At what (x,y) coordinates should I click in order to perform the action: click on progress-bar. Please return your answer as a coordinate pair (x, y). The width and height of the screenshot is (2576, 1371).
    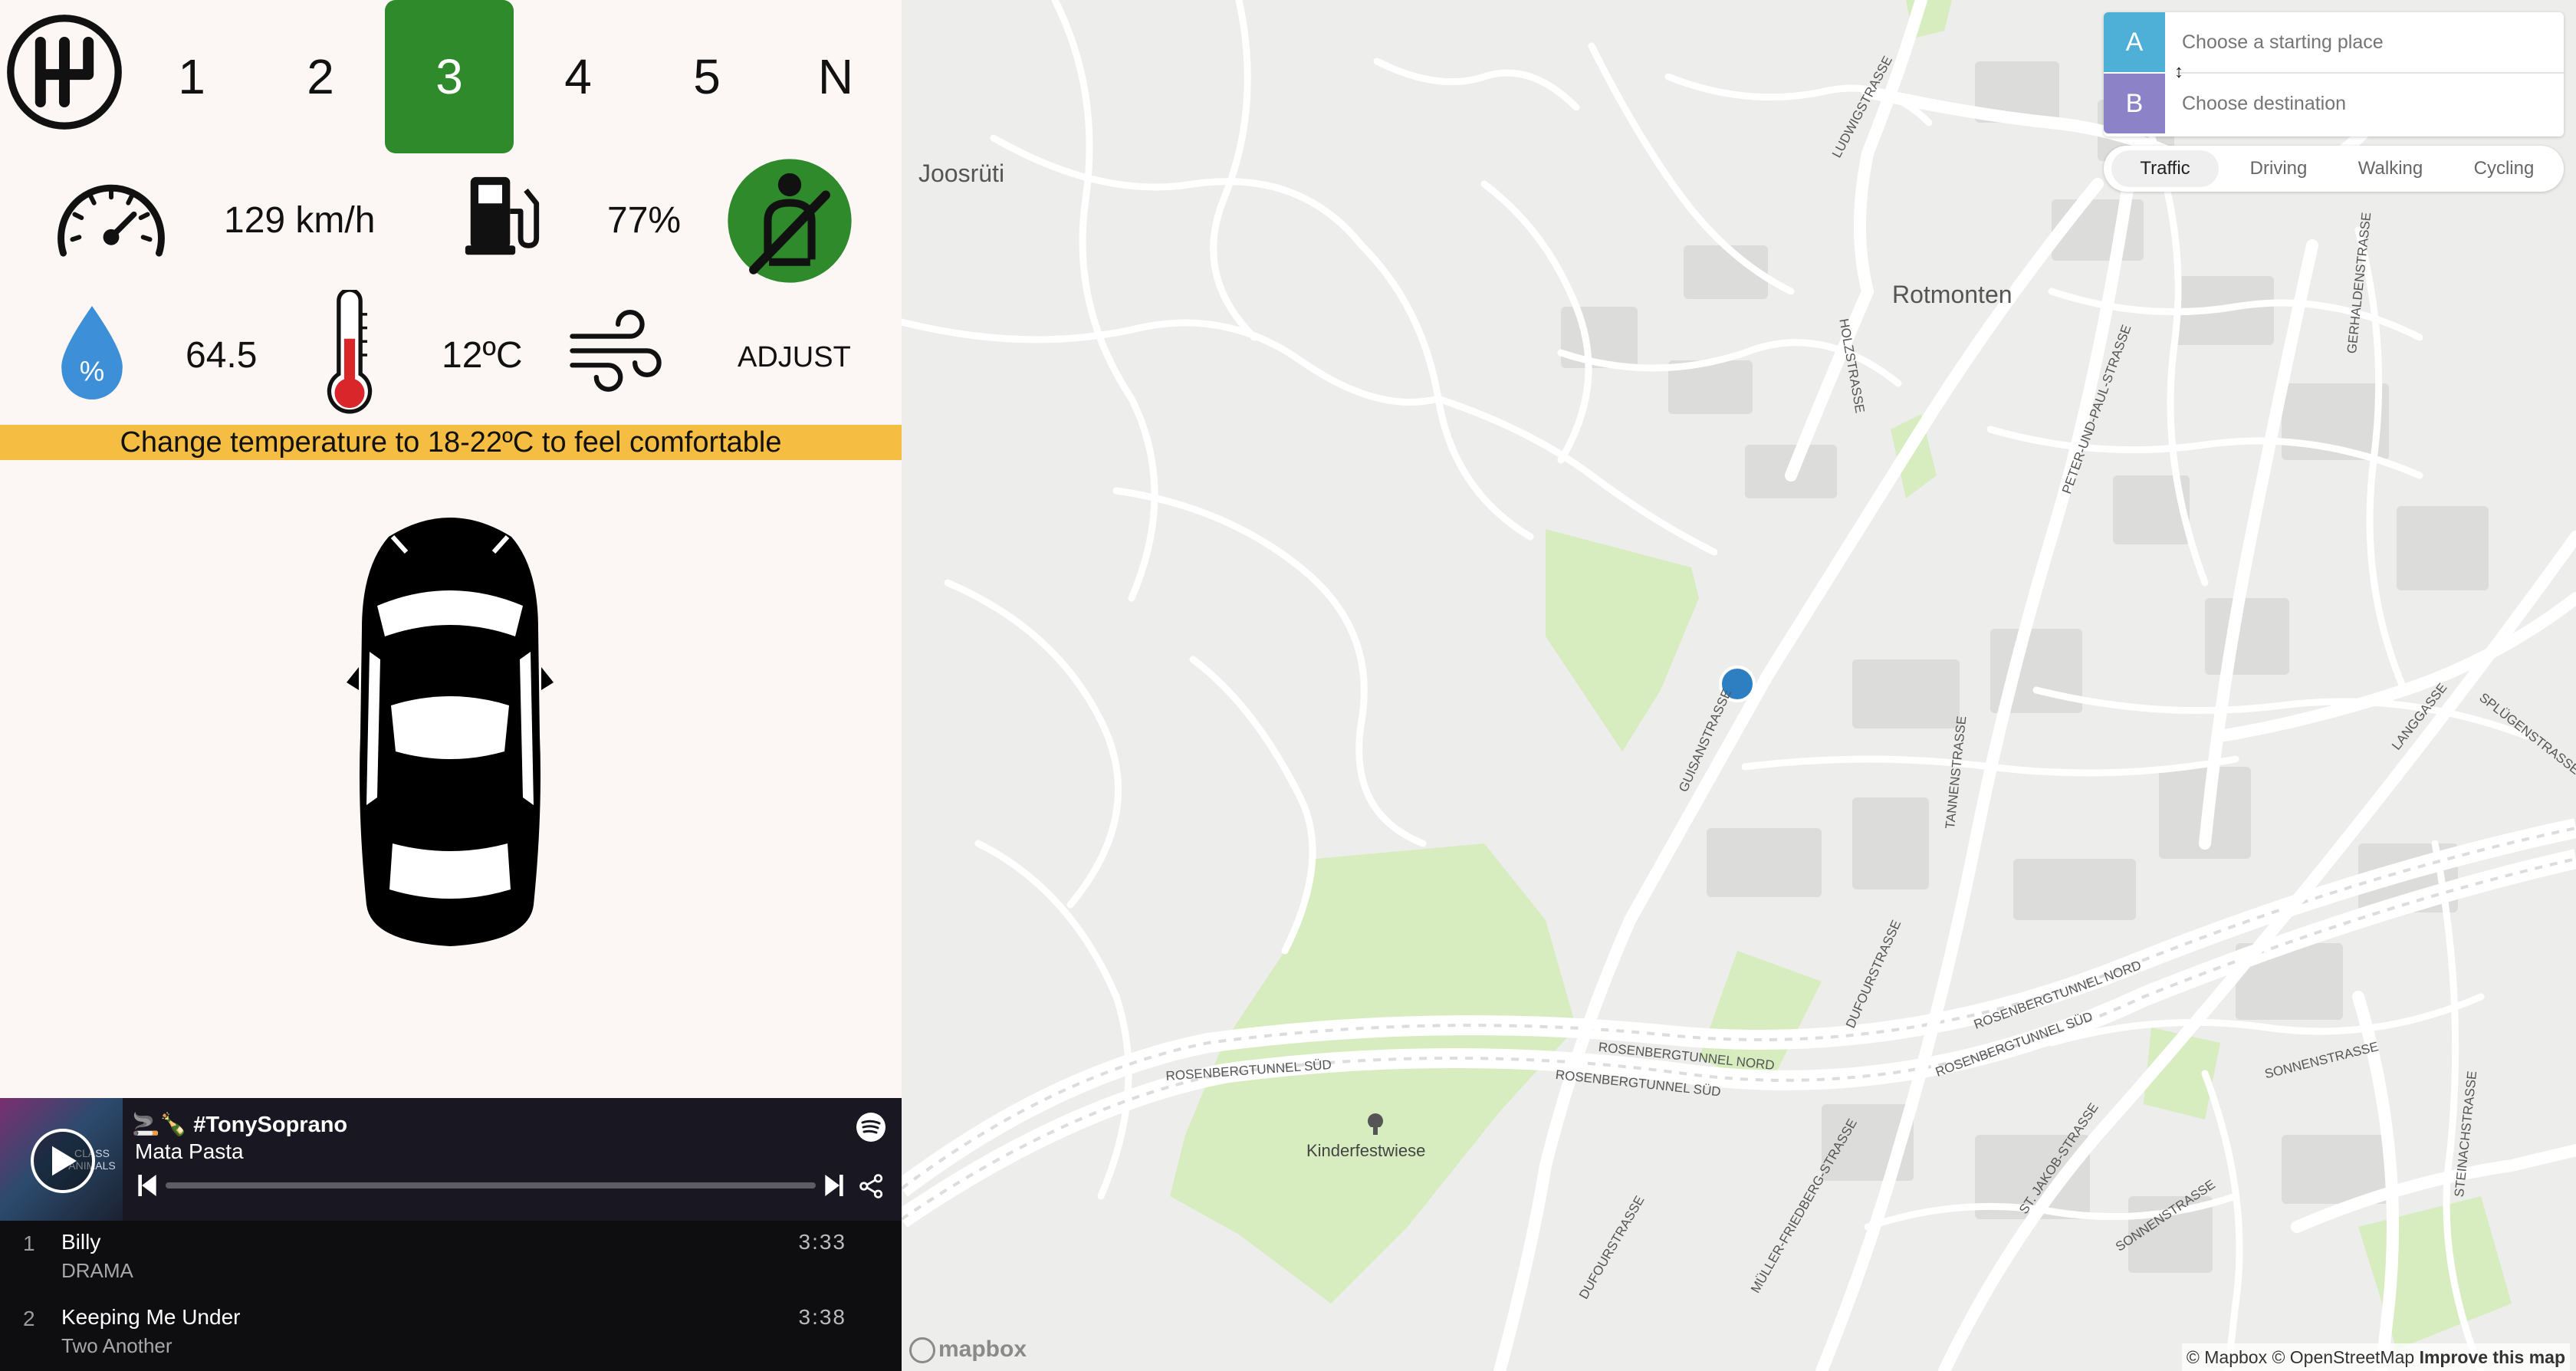
    Looking at the image, I should click on (491, 1185).